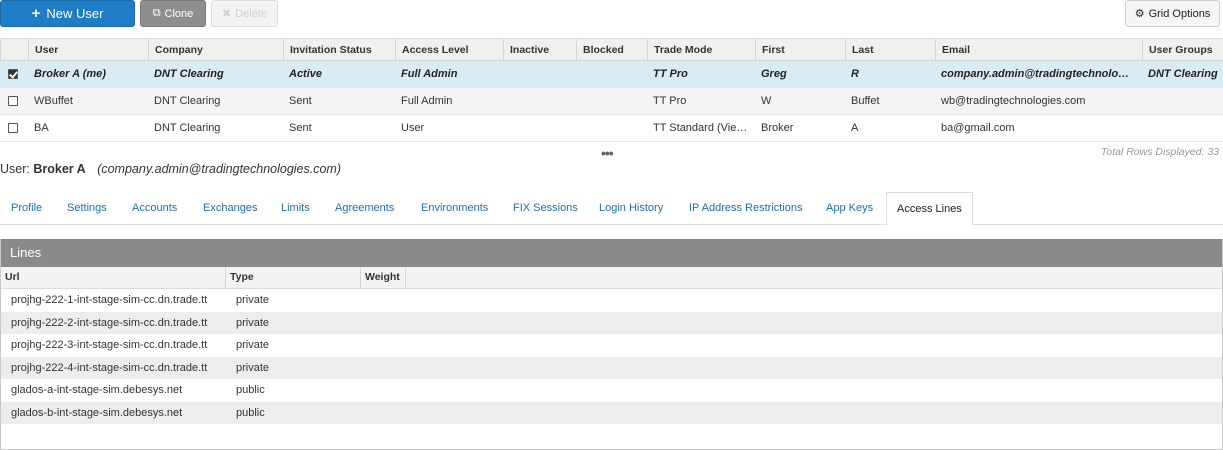 This screenshot has width=1223, height=450. Describe the element at coordinates (1183, 74) in the screenshot. I see `cell-user-groups: DNT Clearing` at that location.